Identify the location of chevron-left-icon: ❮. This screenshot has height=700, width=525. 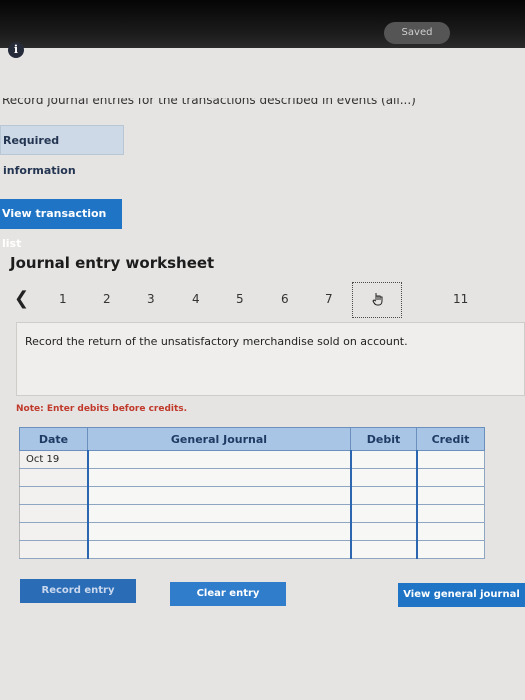
(21, 298).